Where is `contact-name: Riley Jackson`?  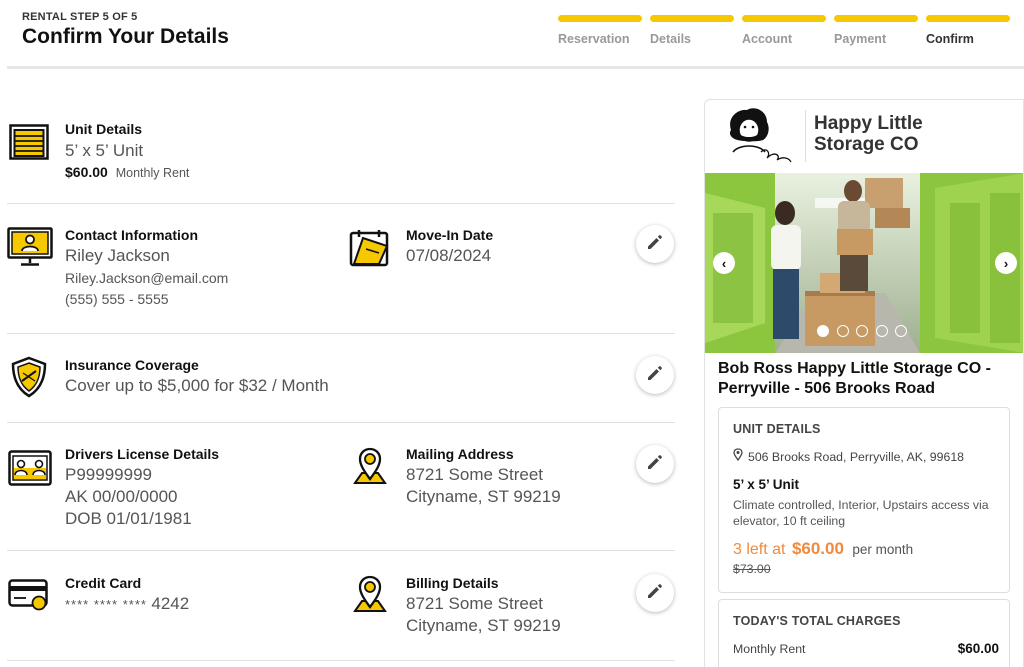 contact-name: Riley Jackson is located at coordinates (117, 255).